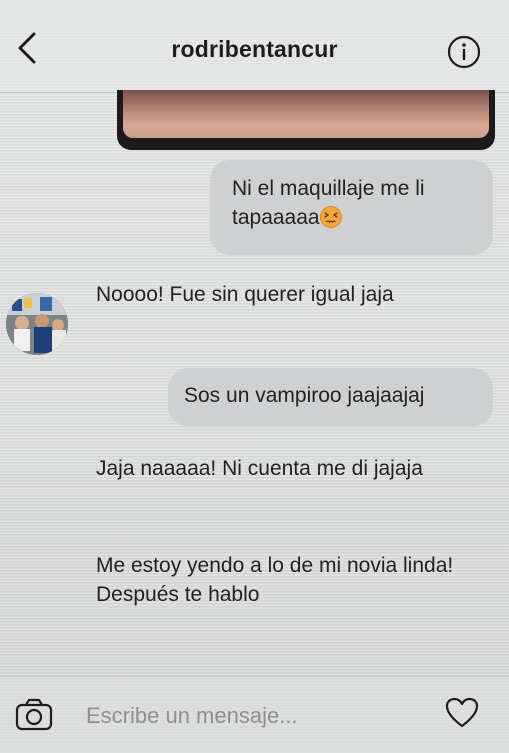 Image resolution: width=509 pixels, height=753 pixels. What do you see at coordinates (306, 114) in the screenshot?
I see `photo-content` at bounding box center [306, 114].